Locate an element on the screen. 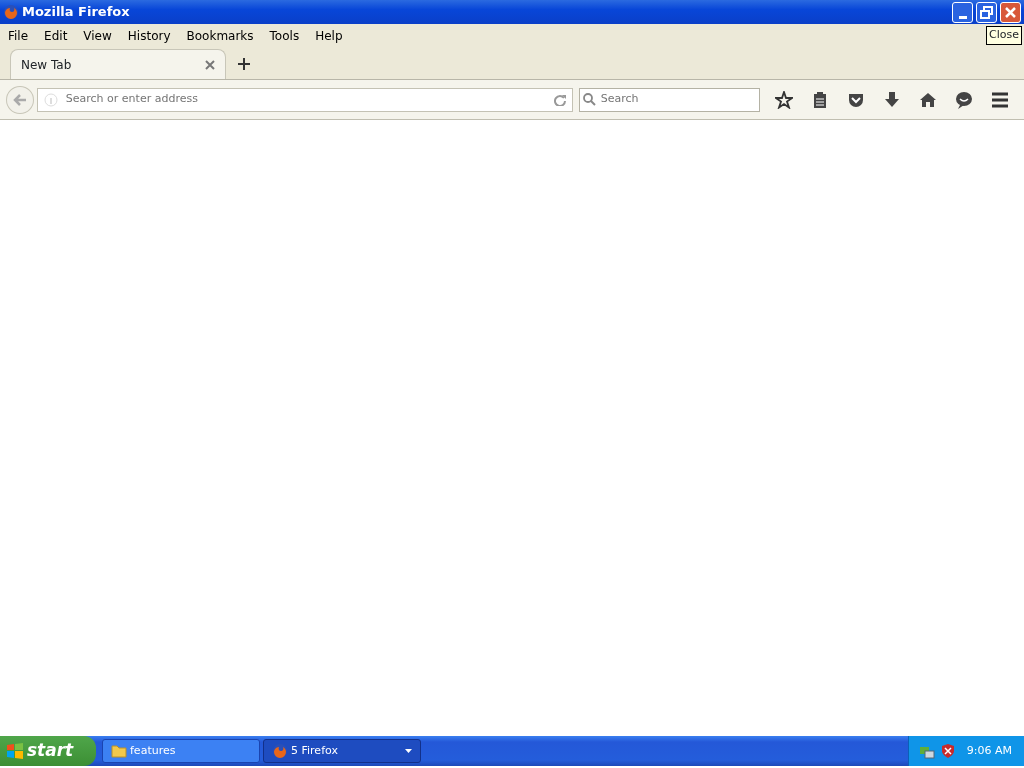 This screenshot has width=1024, height=768. close-icon is located at coordinates (210, 64).